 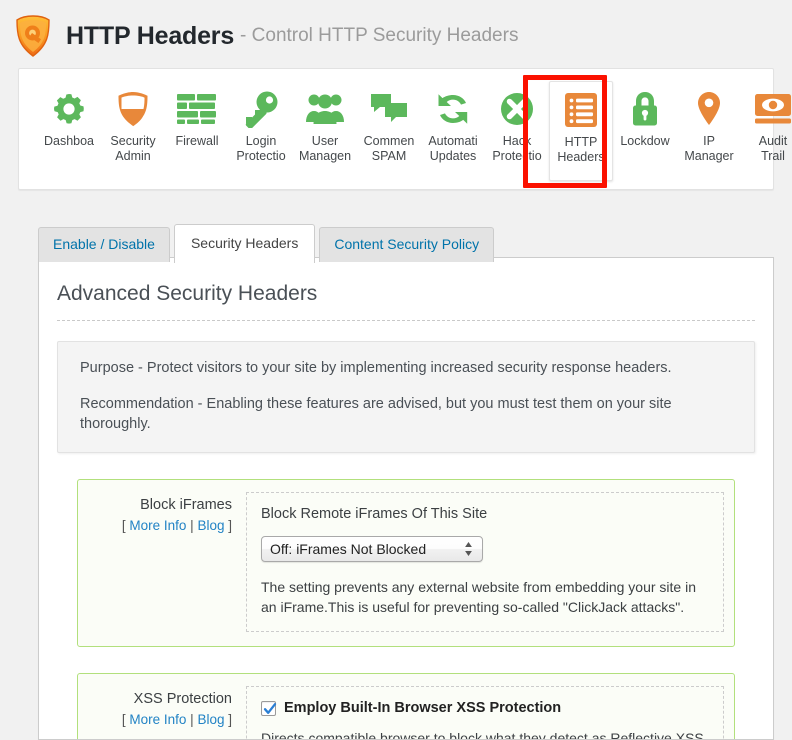 What do you see at coordinates (187, 293) in the screenshot?
I see `section-title: Advanced Security Headers` at bounding box center [187, 293].